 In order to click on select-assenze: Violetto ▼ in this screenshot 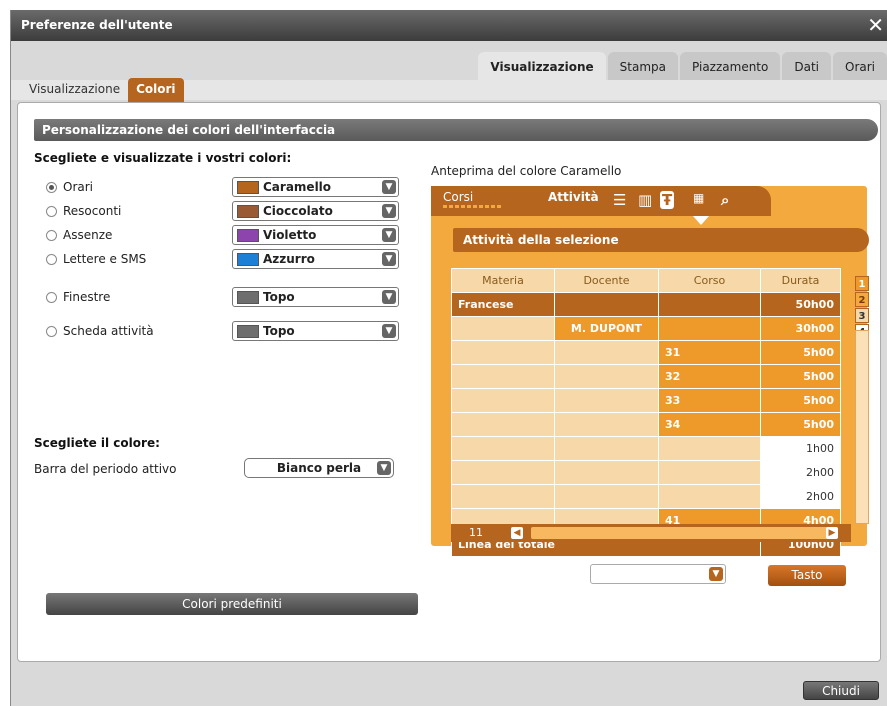, I will do `click(315, 235)`.